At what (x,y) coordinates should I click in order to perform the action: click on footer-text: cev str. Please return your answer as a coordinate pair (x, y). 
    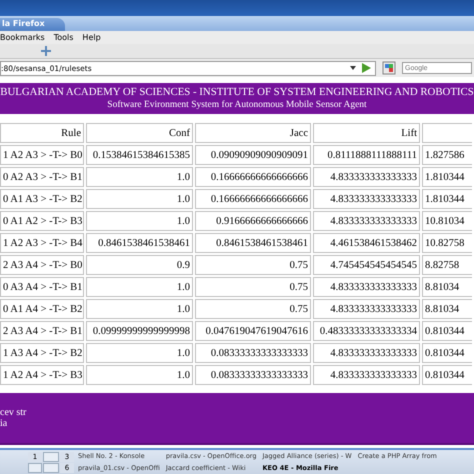
    Looking at the image, I should click on (13, 412).